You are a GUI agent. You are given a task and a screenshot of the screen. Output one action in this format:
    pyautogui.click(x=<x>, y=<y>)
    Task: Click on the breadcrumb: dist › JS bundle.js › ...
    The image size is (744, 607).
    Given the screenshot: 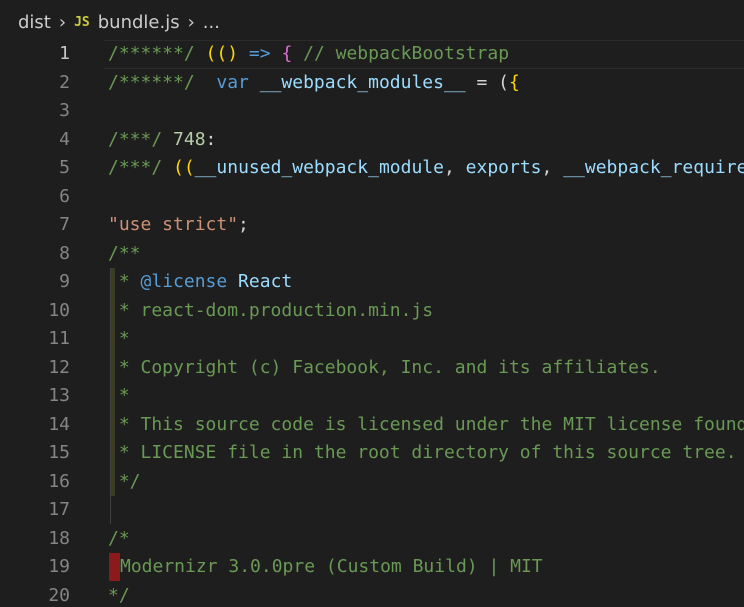 What is the action you would take?
    pyautogui.click(x=372, y=22)
    